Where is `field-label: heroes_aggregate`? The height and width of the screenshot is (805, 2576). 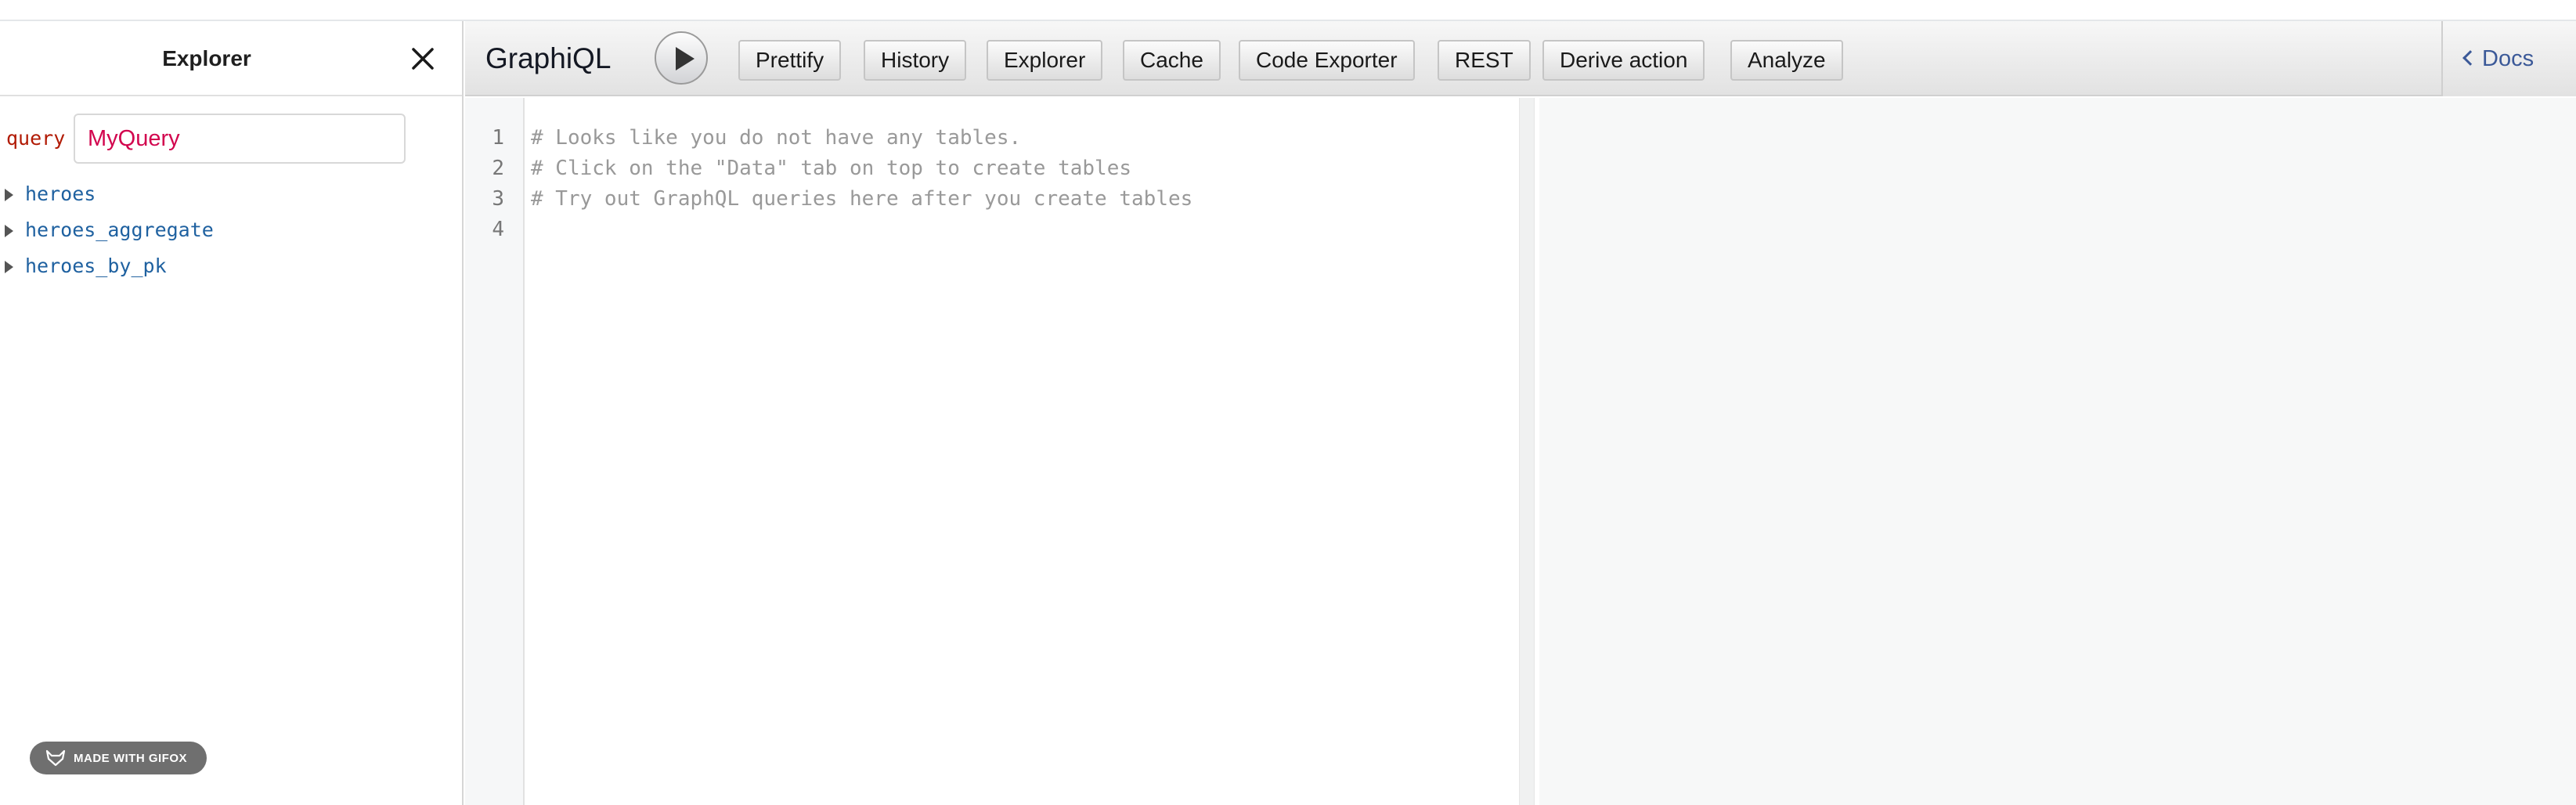
field-label: heroes_aggregate is located at coordinates (119, 229).